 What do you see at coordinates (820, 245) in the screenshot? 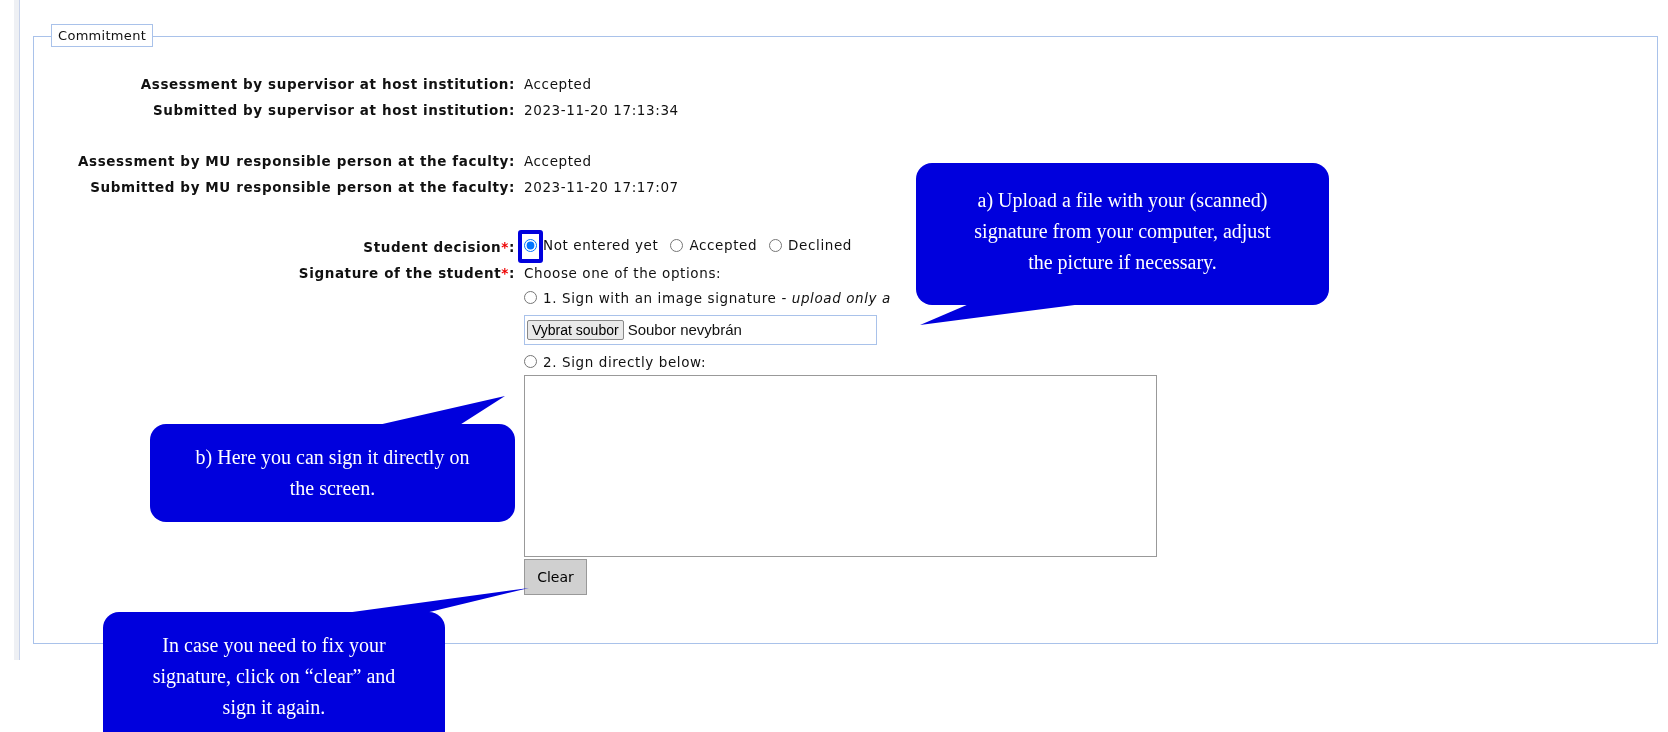
I see `radio-label: Declined` at bounding box center [820, 245].